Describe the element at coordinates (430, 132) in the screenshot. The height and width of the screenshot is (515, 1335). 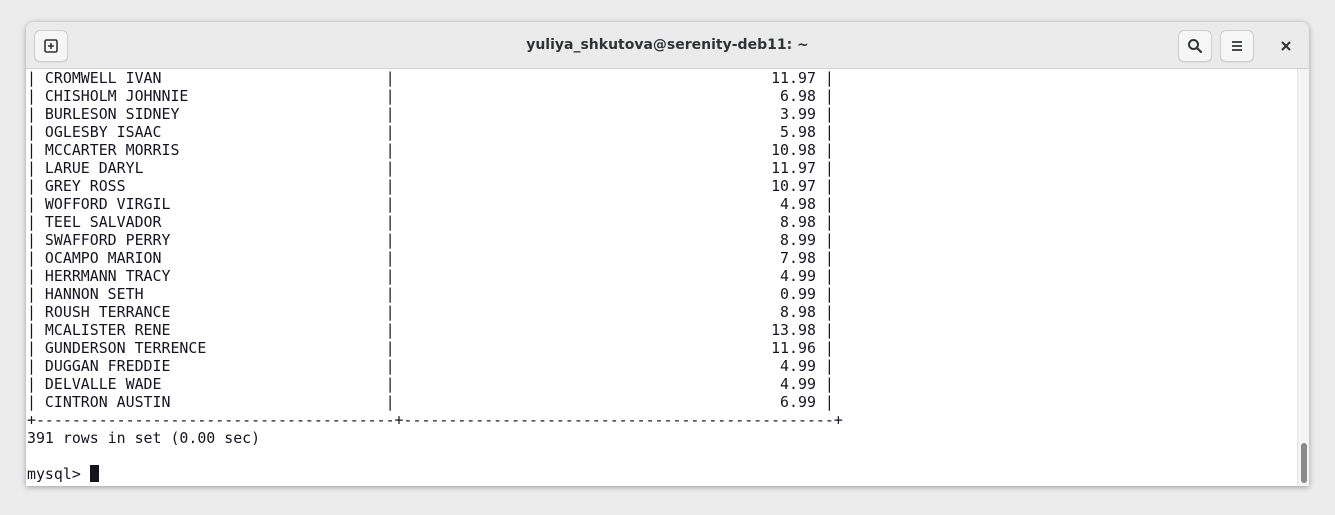
I see `table-row: | OGLESBY ISAAC | 5.98 |` at that location.